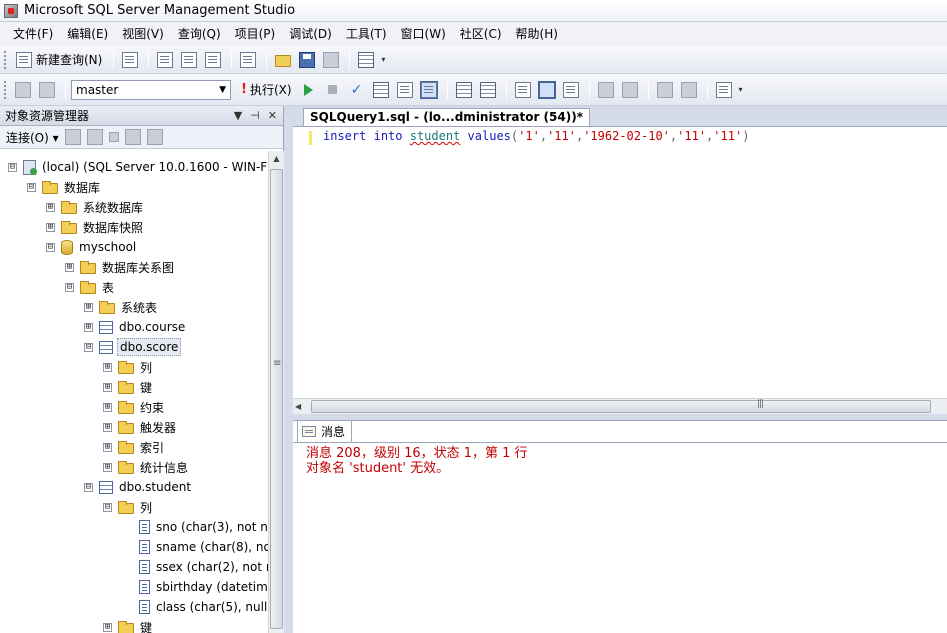 This screenshot has width=947, height=633. I want to click on scroll-up-icon: ▲, so click(276, 159).